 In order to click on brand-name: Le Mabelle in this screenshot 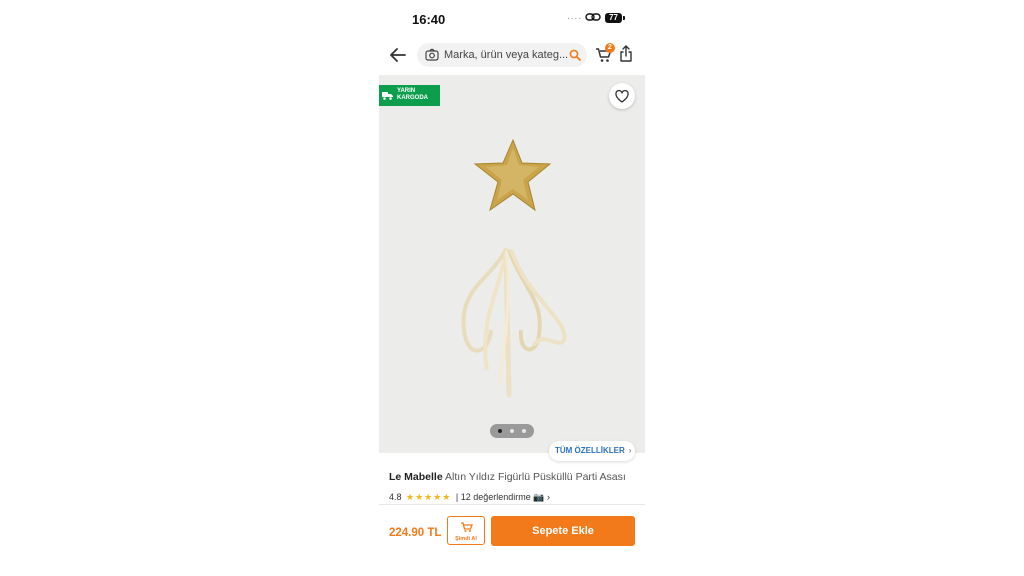, I will do `click(416, 477)`.